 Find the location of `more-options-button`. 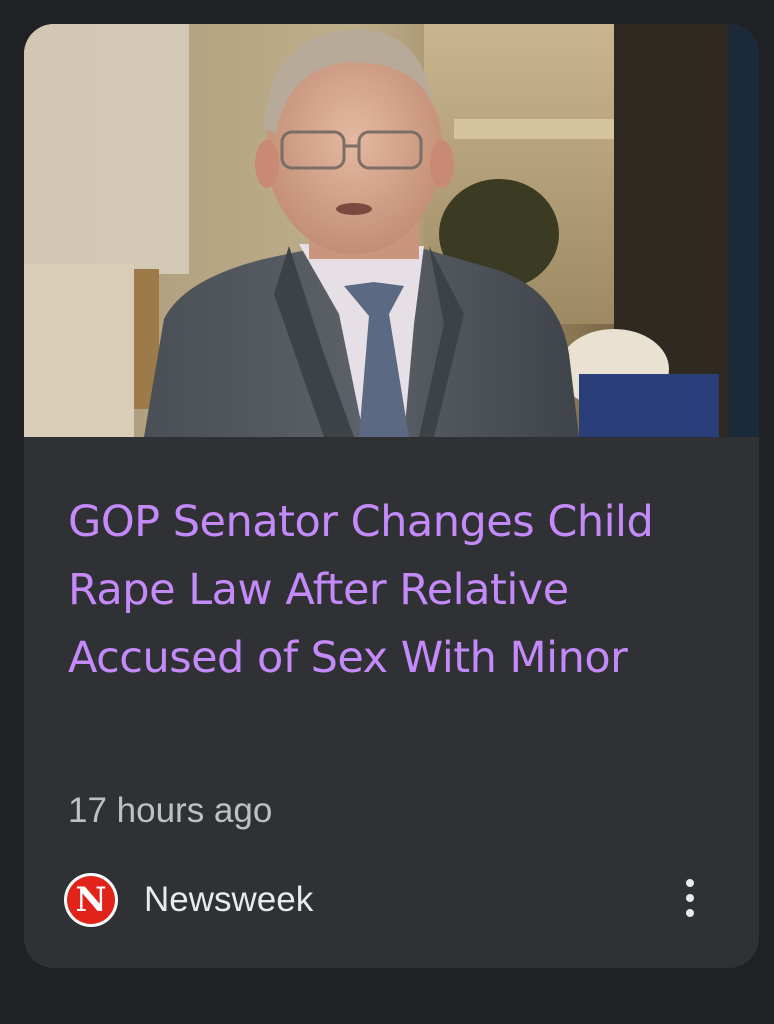

more-options-button is located at coordinates (690, 898).